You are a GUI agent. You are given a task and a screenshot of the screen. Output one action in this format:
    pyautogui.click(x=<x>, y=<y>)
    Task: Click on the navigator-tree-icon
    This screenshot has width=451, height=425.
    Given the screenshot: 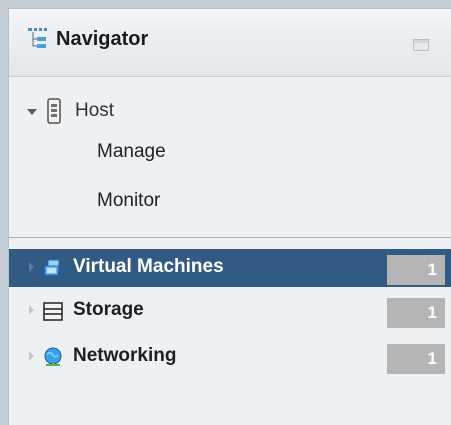 What is the action you would take?
    pyautogui.click(x=37, y=38)
    